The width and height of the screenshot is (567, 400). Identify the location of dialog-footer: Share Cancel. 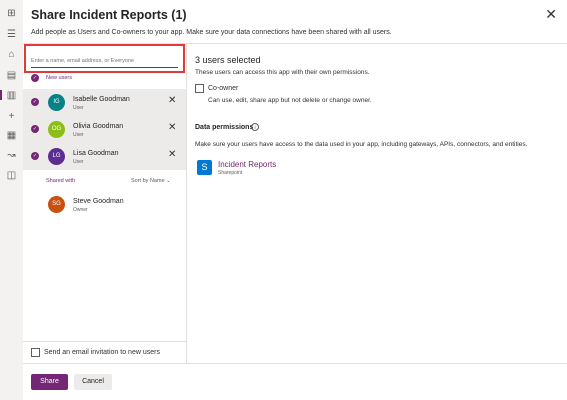
(295, 381).